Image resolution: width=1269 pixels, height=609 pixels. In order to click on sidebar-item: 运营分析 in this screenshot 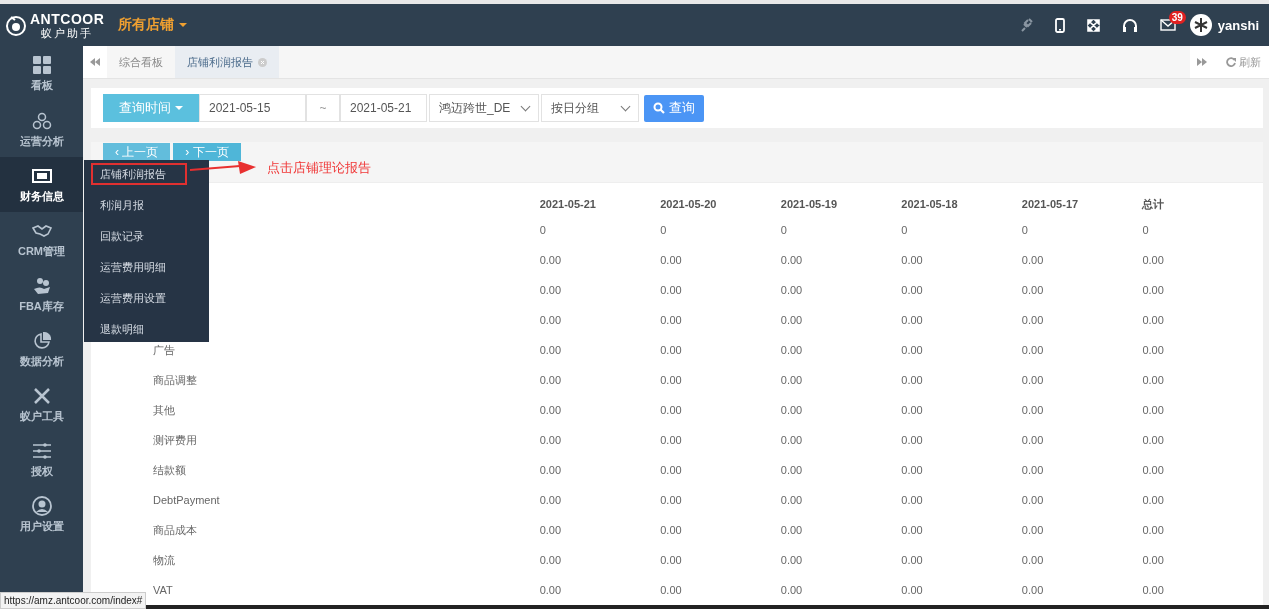, I will do `click(41, 129)`.